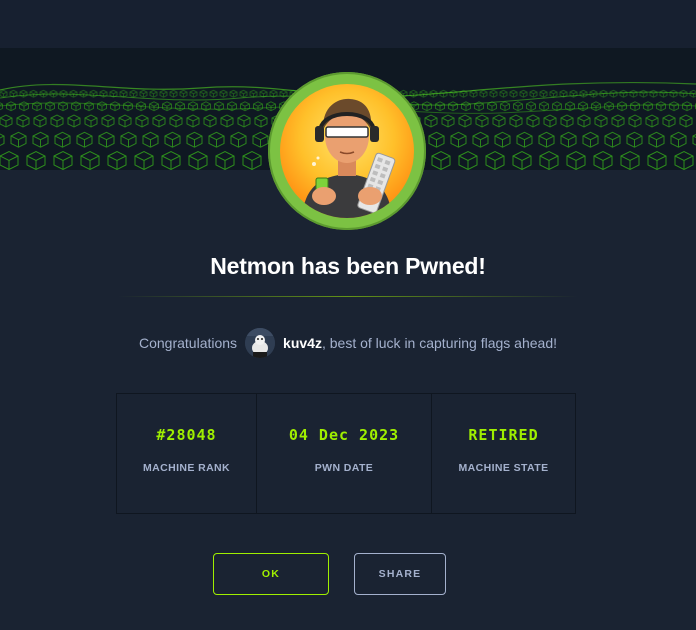  Describe the element at coordinates (344, 435) in the screenshot. I see `stat-value: 04 Dec 2023` at that location.